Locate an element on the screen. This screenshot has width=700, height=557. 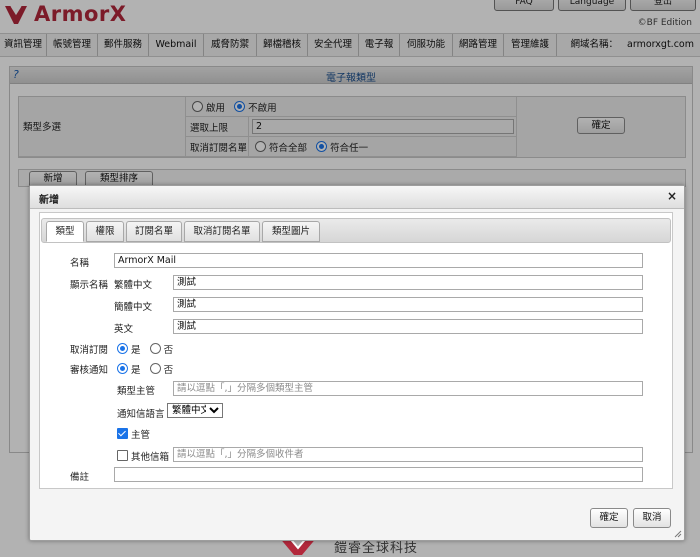
type-manager-label: 類型主管 is located at coordinates (136, 391).